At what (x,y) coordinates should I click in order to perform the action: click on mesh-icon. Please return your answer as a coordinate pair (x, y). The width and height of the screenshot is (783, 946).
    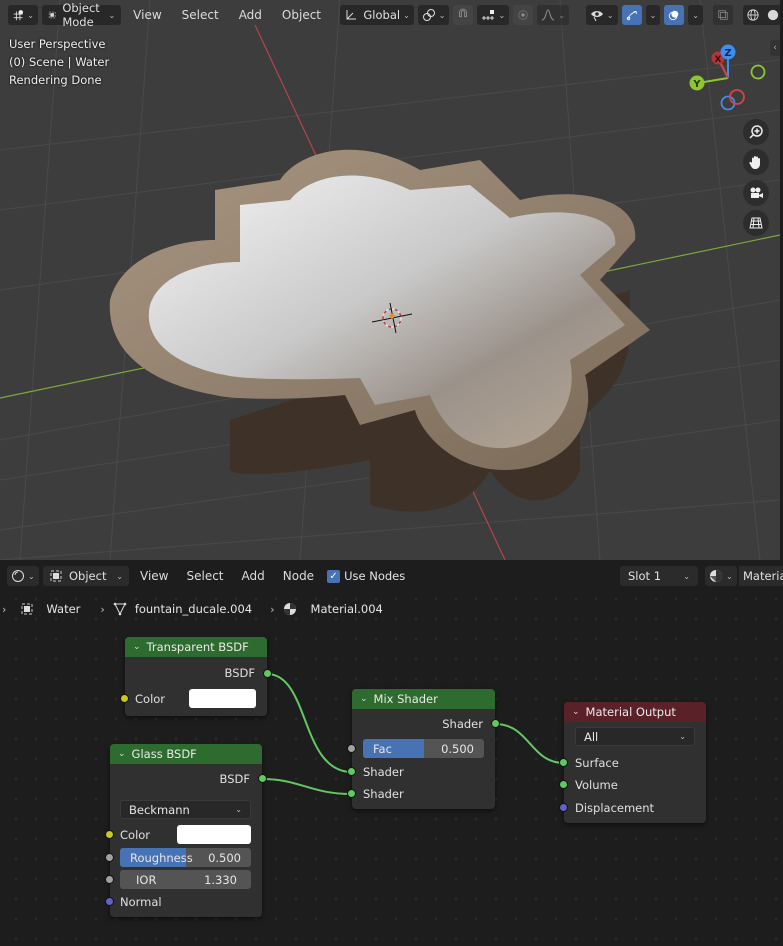
    Looking at the image, I should click on (120, 609).